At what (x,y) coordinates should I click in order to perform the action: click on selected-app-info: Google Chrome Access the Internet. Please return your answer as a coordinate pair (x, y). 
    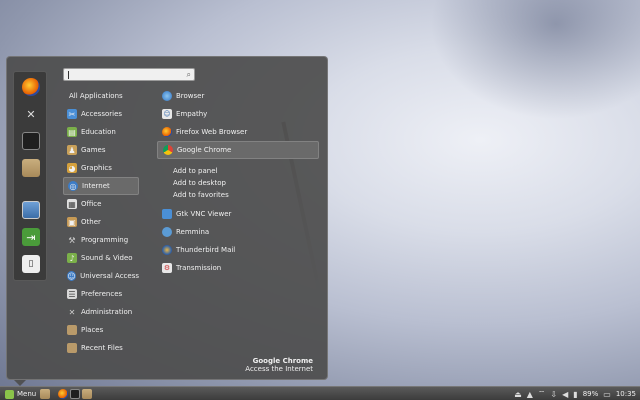
    Looking at the image, I should click on (279, 365).